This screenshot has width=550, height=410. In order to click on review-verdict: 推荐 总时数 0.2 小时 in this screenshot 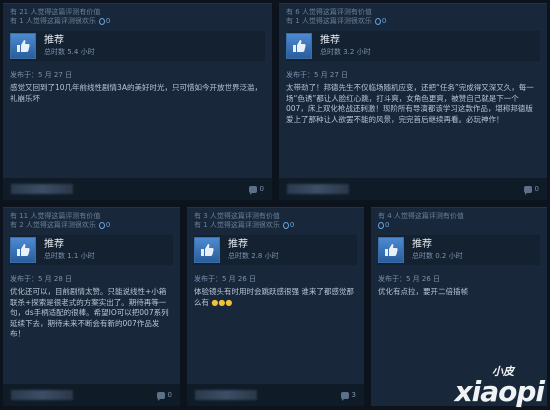, I will do `click(459, 250)`.